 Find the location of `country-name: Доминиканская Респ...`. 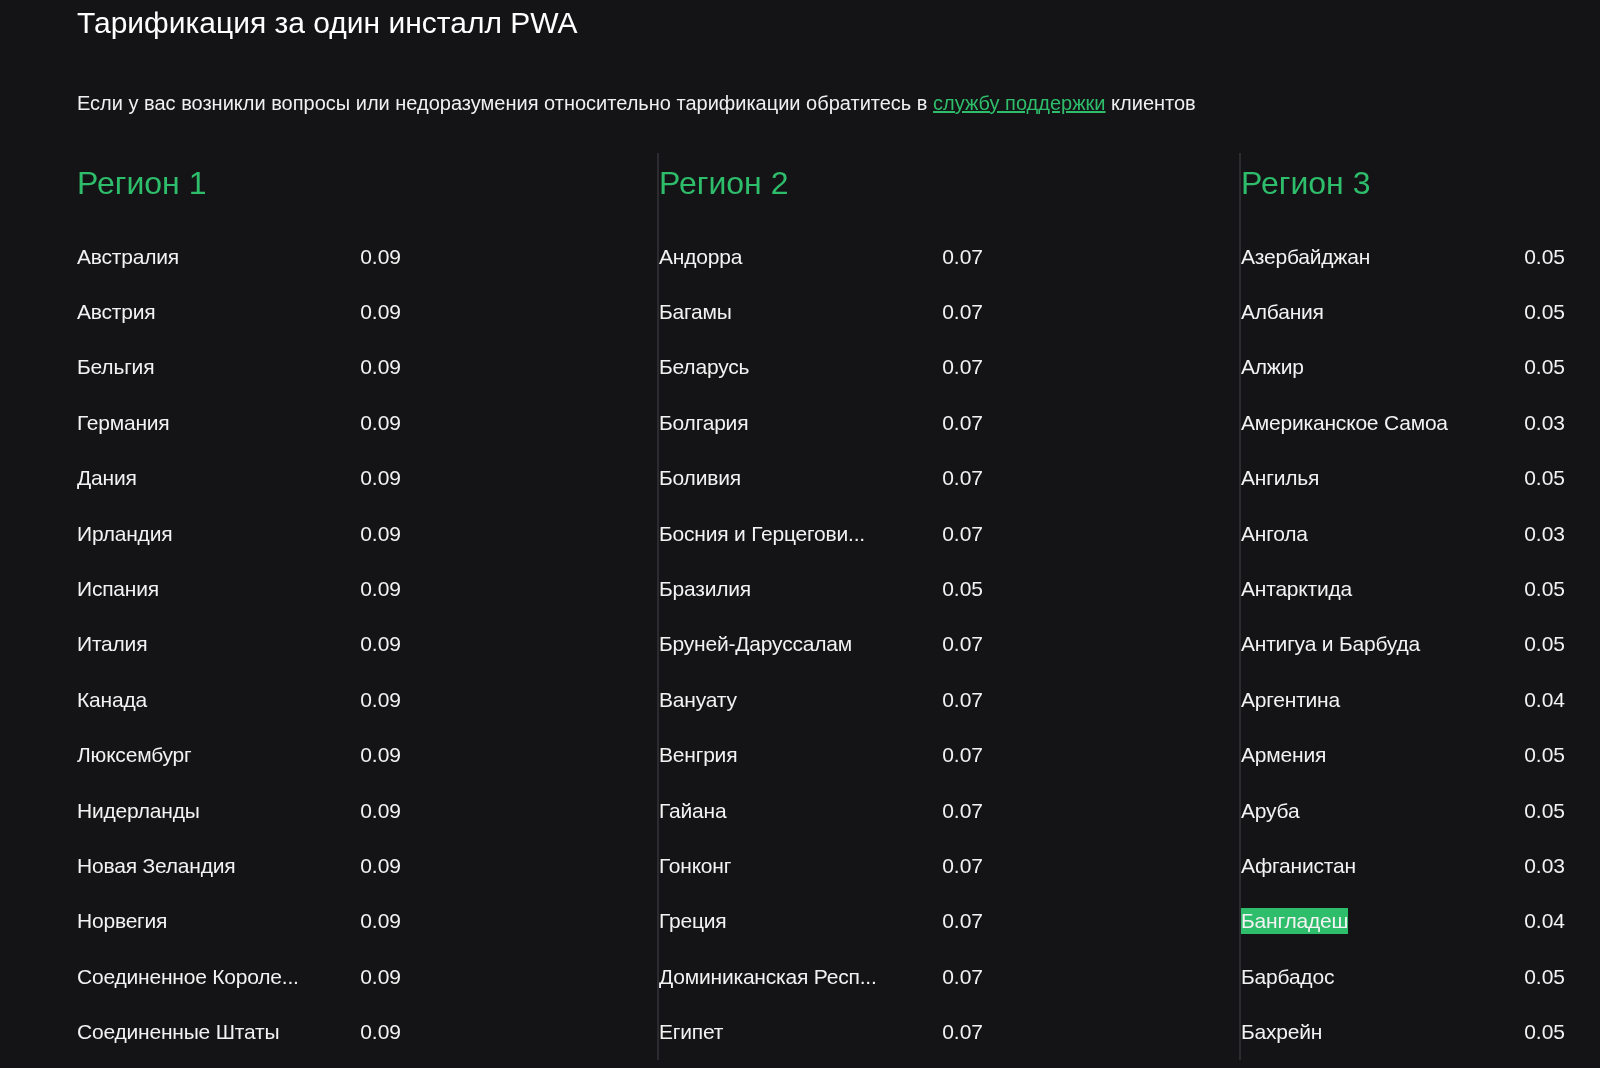

country-name: Доминиканская Респ... is located at coordinates (768, 976).